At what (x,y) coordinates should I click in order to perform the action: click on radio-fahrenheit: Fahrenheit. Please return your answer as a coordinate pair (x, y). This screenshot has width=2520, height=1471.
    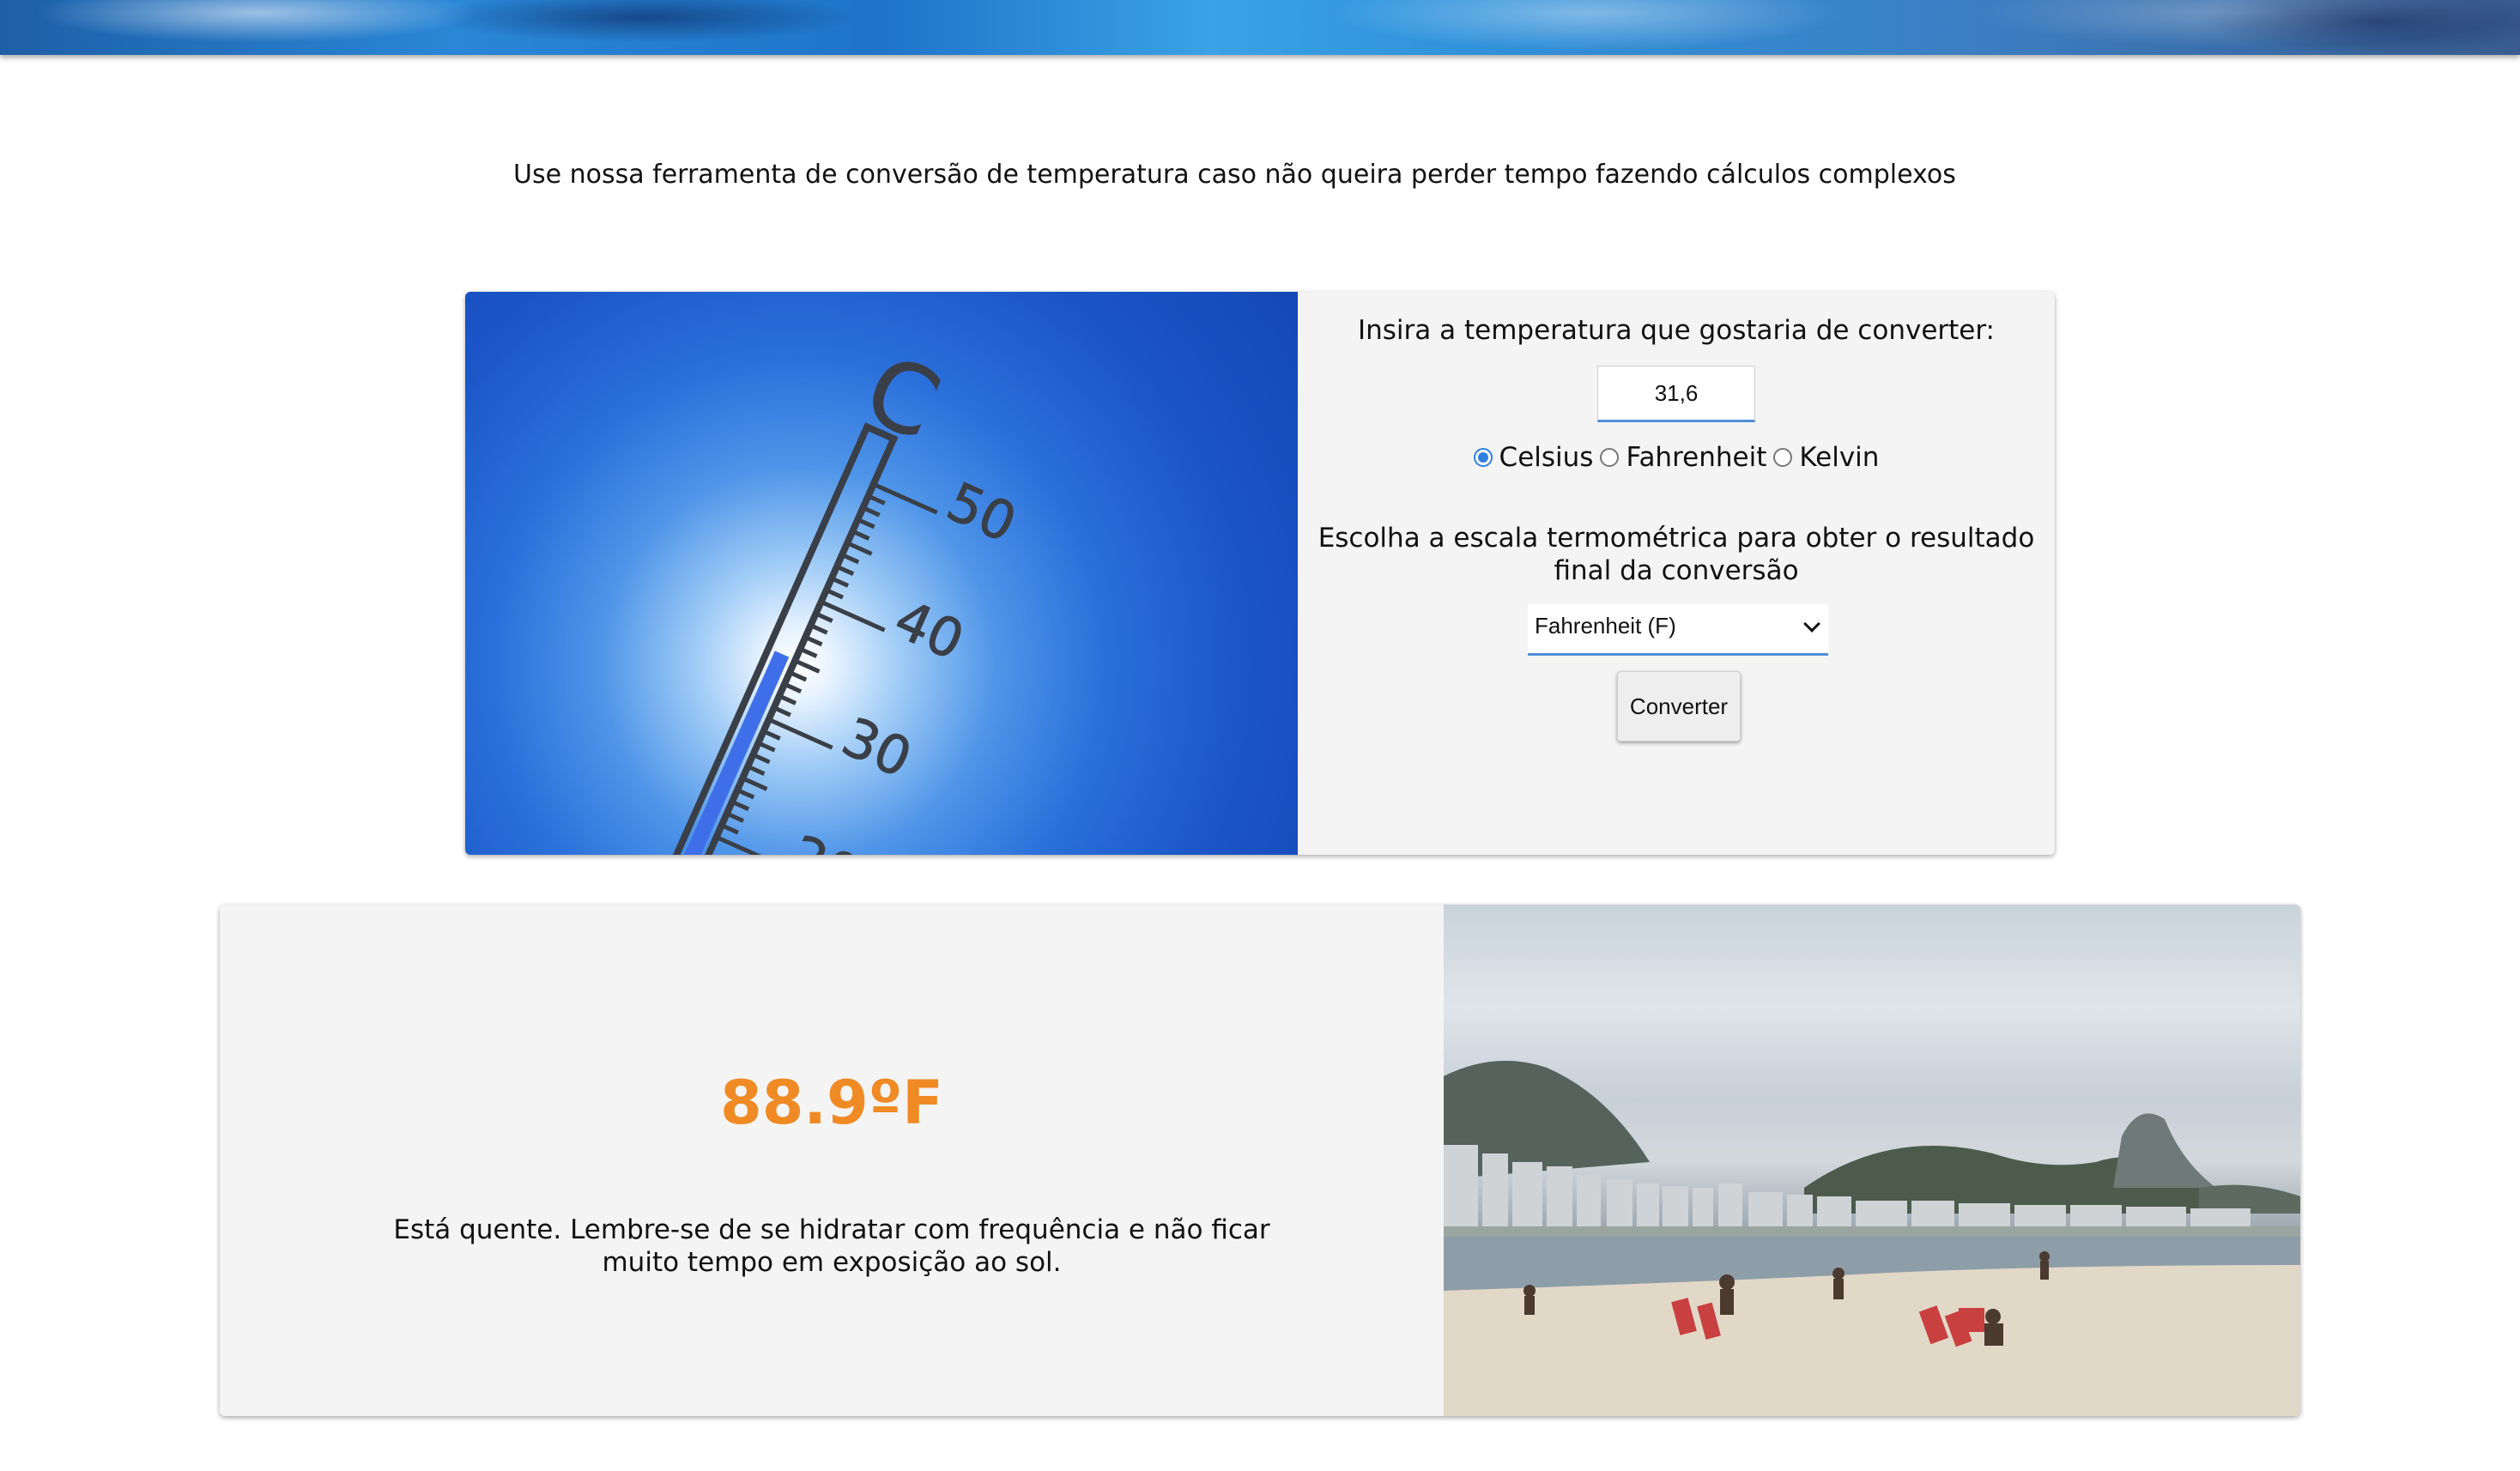
    Looking at the image, I should click on (1683, 457).